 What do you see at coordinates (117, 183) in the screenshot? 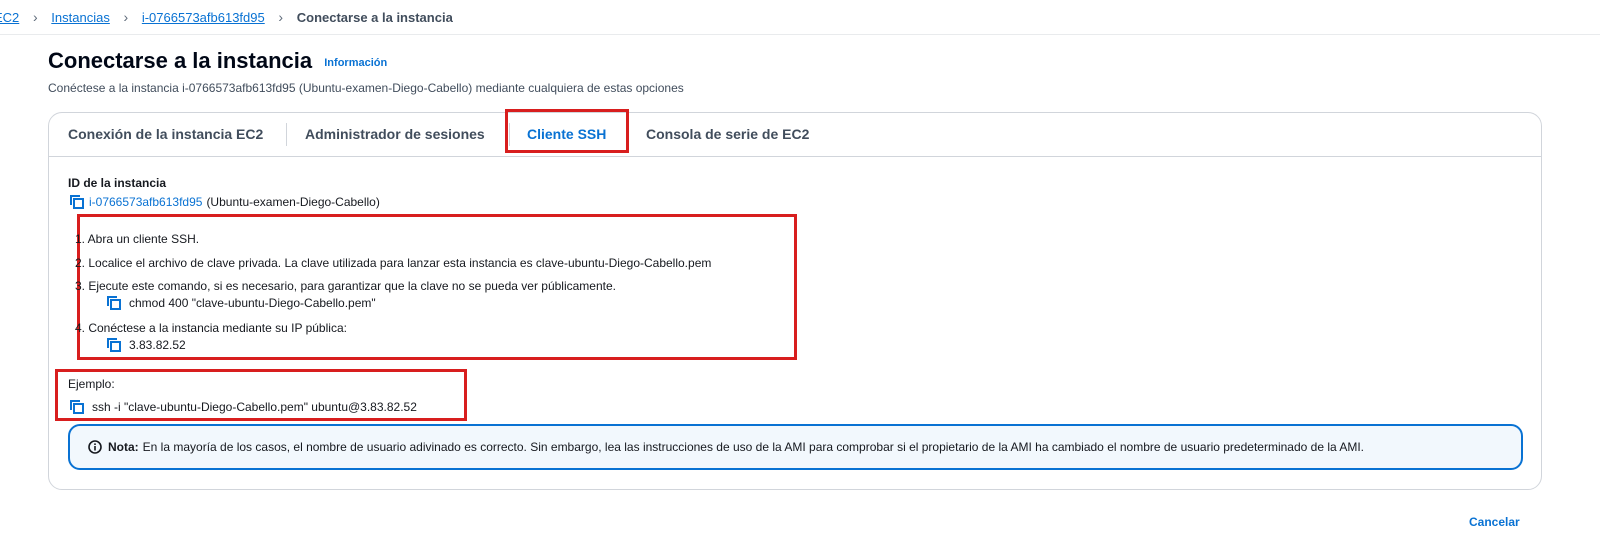
I see `instance-id-label: ID de la instancia` at bounding box center [117, 183].